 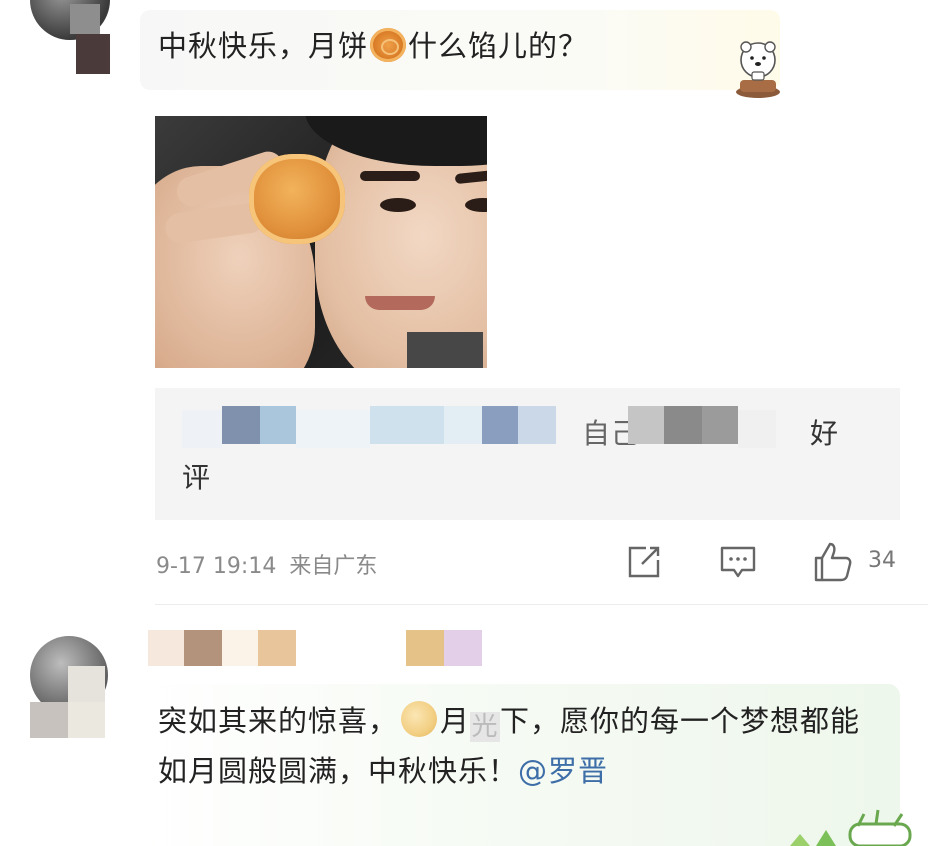 I want to click on like-count: 34, so click(x=882, y=560).